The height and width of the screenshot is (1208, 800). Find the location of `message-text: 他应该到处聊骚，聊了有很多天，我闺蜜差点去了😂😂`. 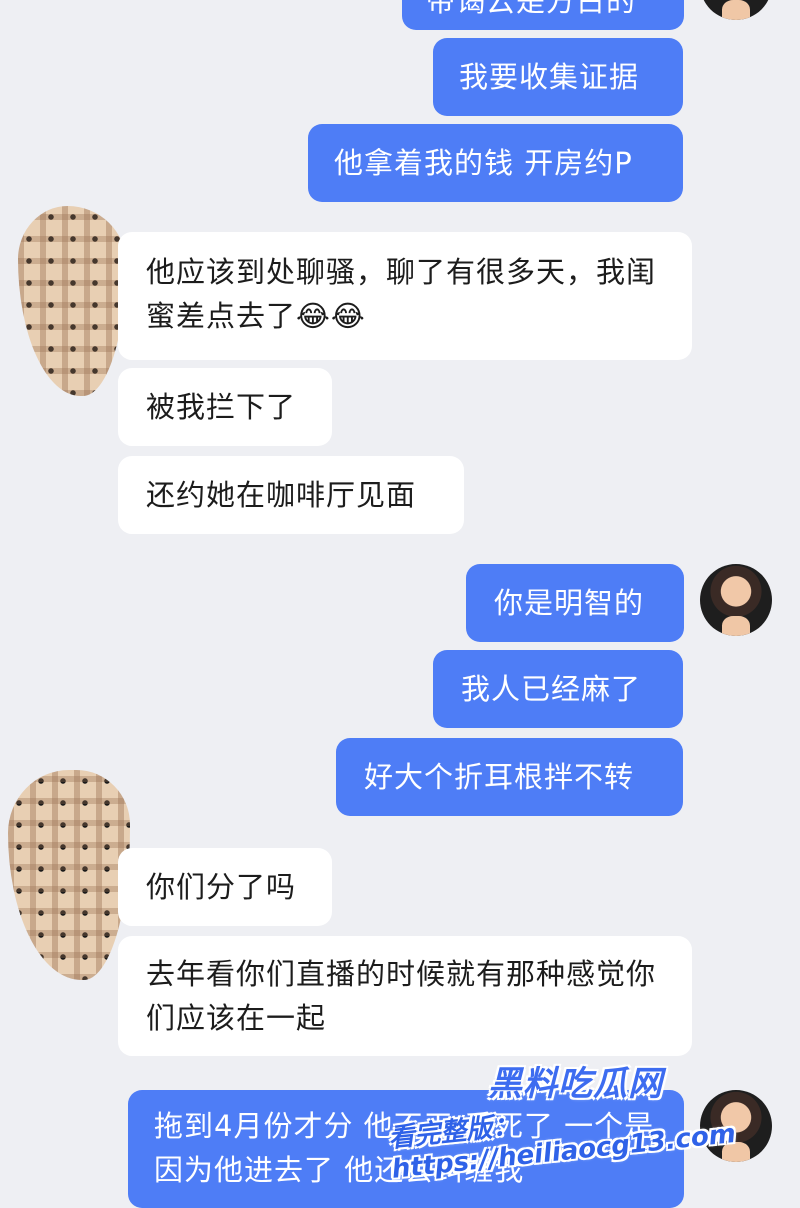

message-text: 他应该到处聊骚，聊了有很多天，我闺蜜差点去了😂😂 is located at coordinates (401, 294).